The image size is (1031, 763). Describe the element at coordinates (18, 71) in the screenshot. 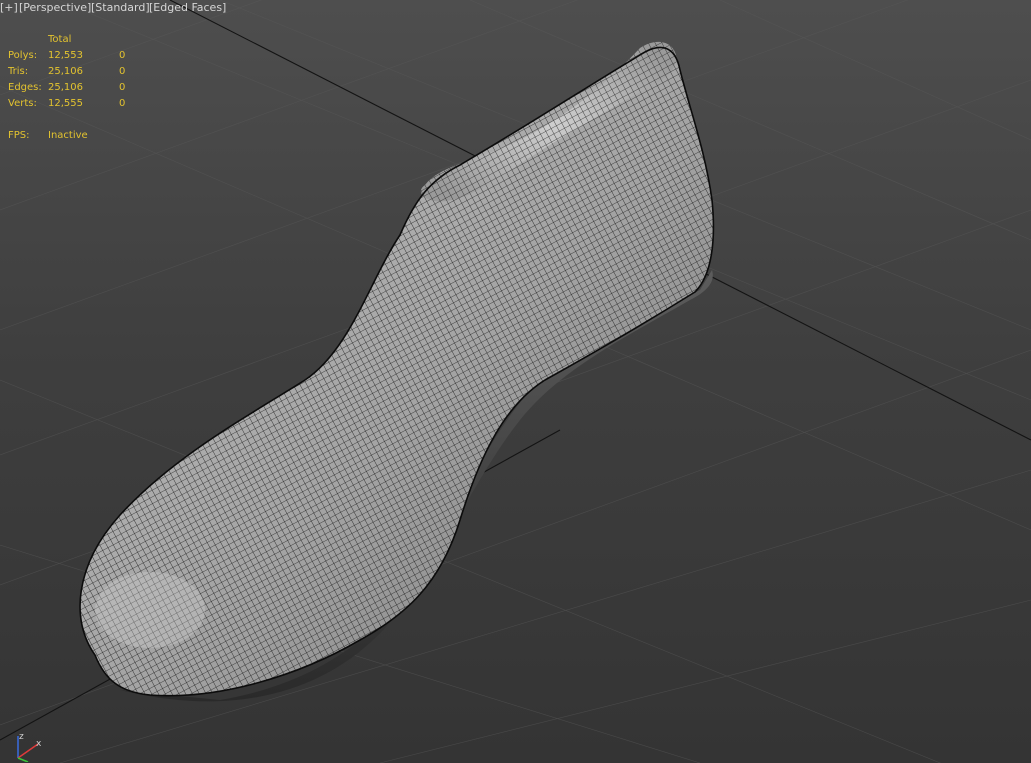

I see `stats-label: Tris:` at that location.